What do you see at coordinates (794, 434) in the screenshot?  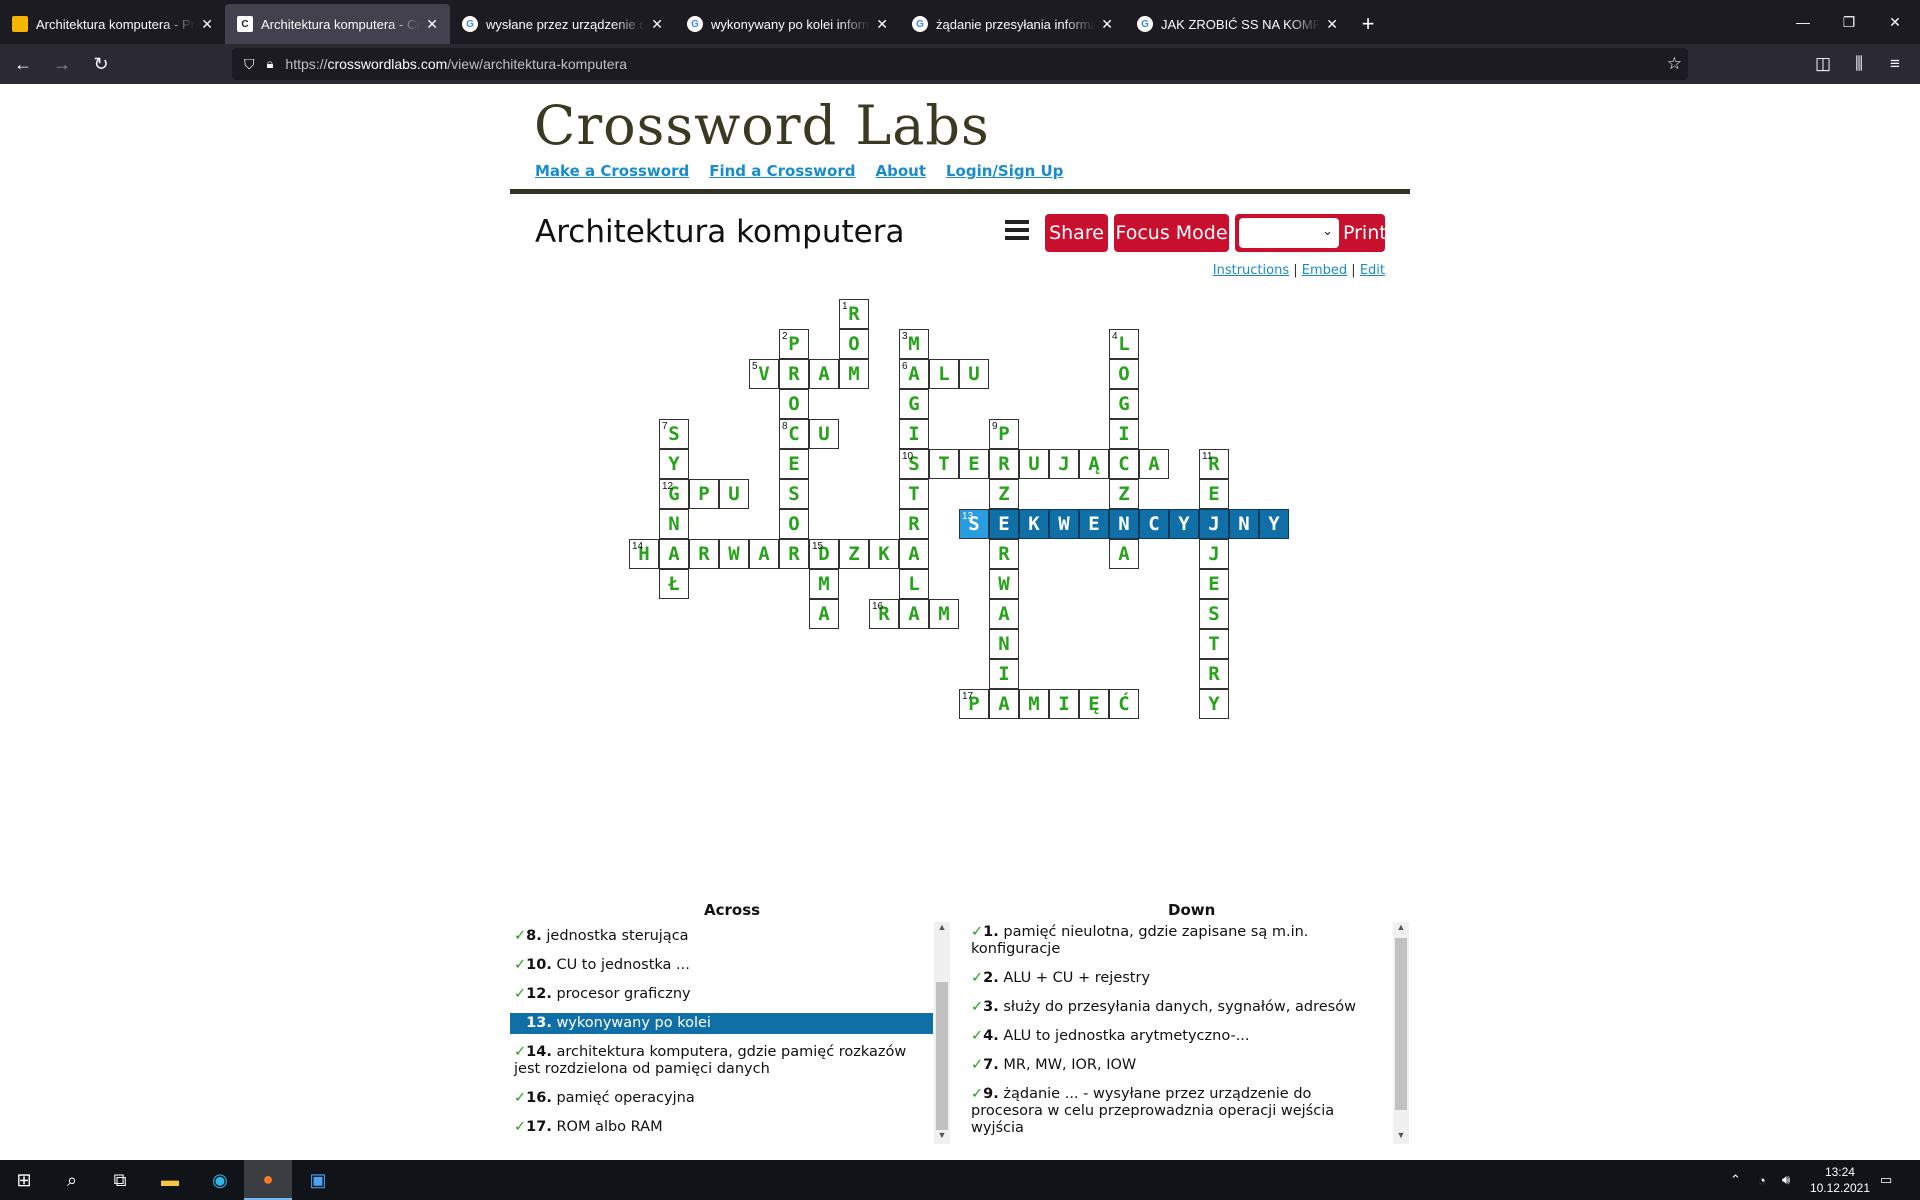 I see `grid-cell: 8C` at bounding box center [794, 434].